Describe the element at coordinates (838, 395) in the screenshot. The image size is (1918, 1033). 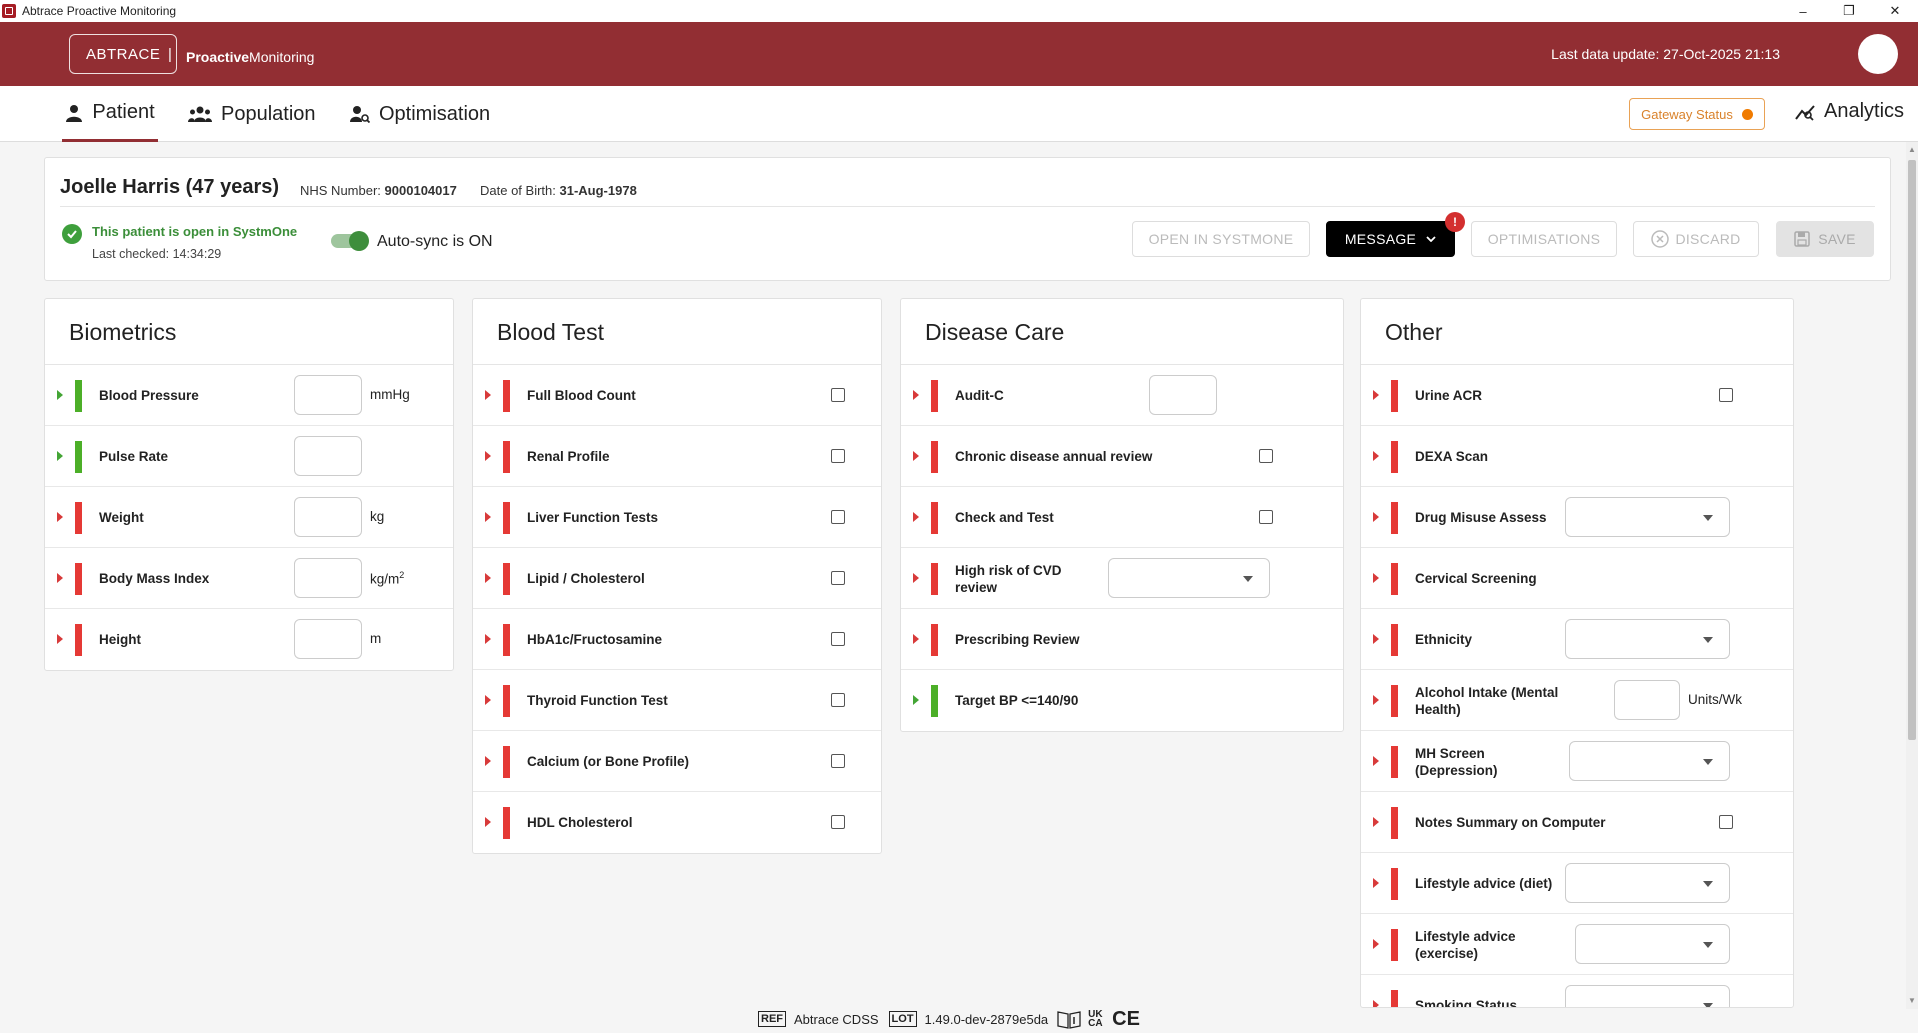
I see `full-blood-count-checkbox` at that location.